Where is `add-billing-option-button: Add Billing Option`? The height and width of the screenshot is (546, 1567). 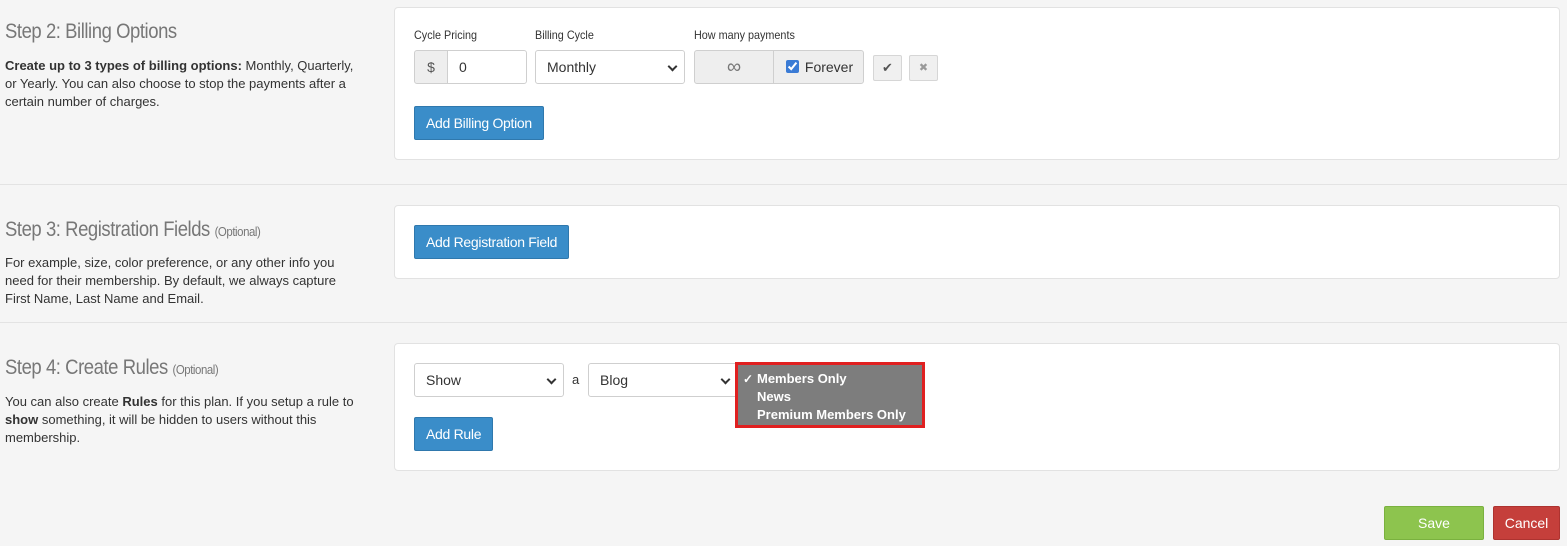 add-billing-option-button: Add Billing Option is located at coordinates (479, 123).